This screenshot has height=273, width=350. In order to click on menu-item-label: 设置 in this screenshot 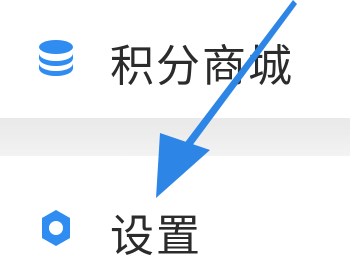, I will do `click(156, 236)`.